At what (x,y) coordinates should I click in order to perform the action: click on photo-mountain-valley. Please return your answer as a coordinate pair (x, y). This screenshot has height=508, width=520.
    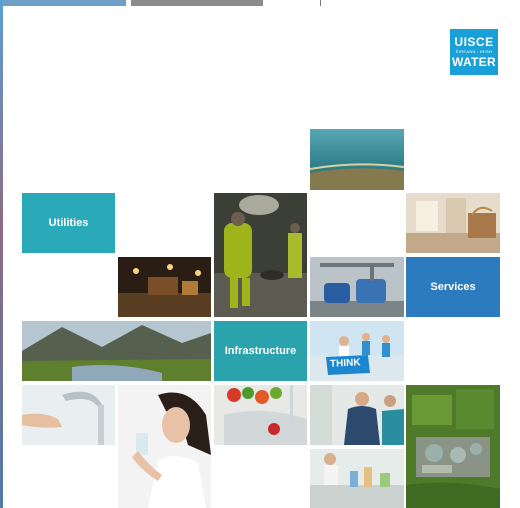
    Looking at the image, I should click on (116, 351).